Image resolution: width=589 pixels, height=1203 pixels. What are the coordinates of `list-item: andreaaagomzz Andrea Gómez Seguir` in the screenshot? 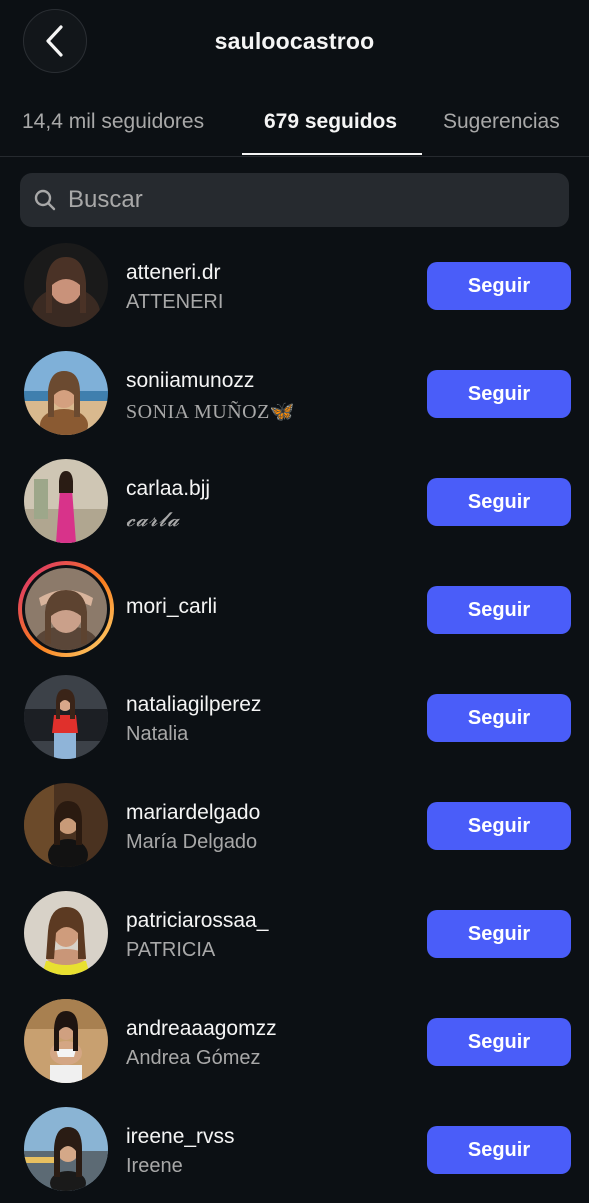 It's located at (294, 1041).